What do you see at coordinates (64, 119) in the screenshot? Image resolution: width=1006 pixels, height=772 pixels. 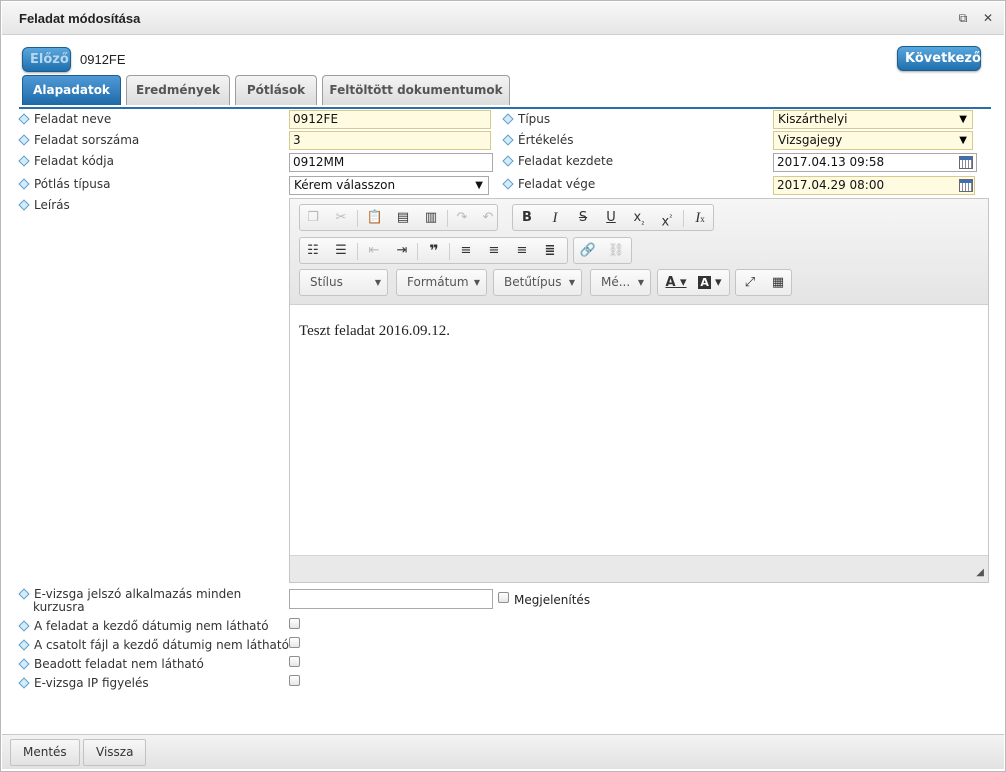 I see `task-name-label: Feladat neve` at bounding box center [64, 119].